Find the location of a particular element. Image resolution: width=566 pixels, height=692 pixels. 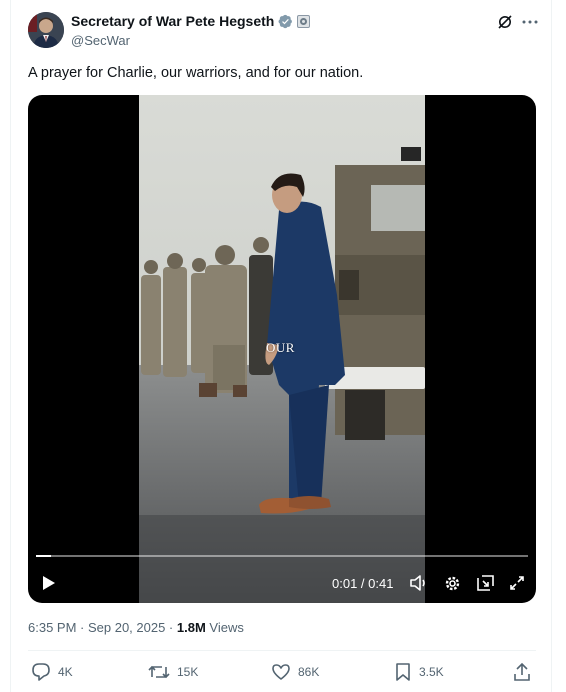

author-name-row: Secretary of War Pete Hegseth is located at coordinates (191, 21).